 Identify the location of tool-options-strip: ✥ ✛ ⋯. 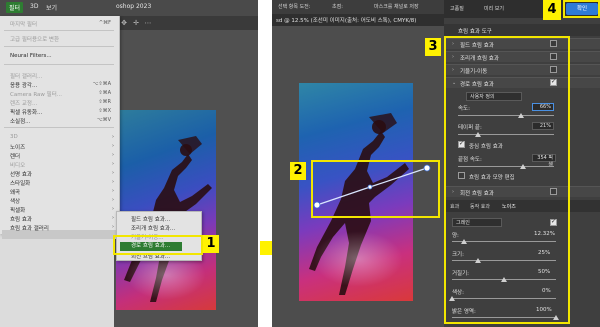
(186, 23).